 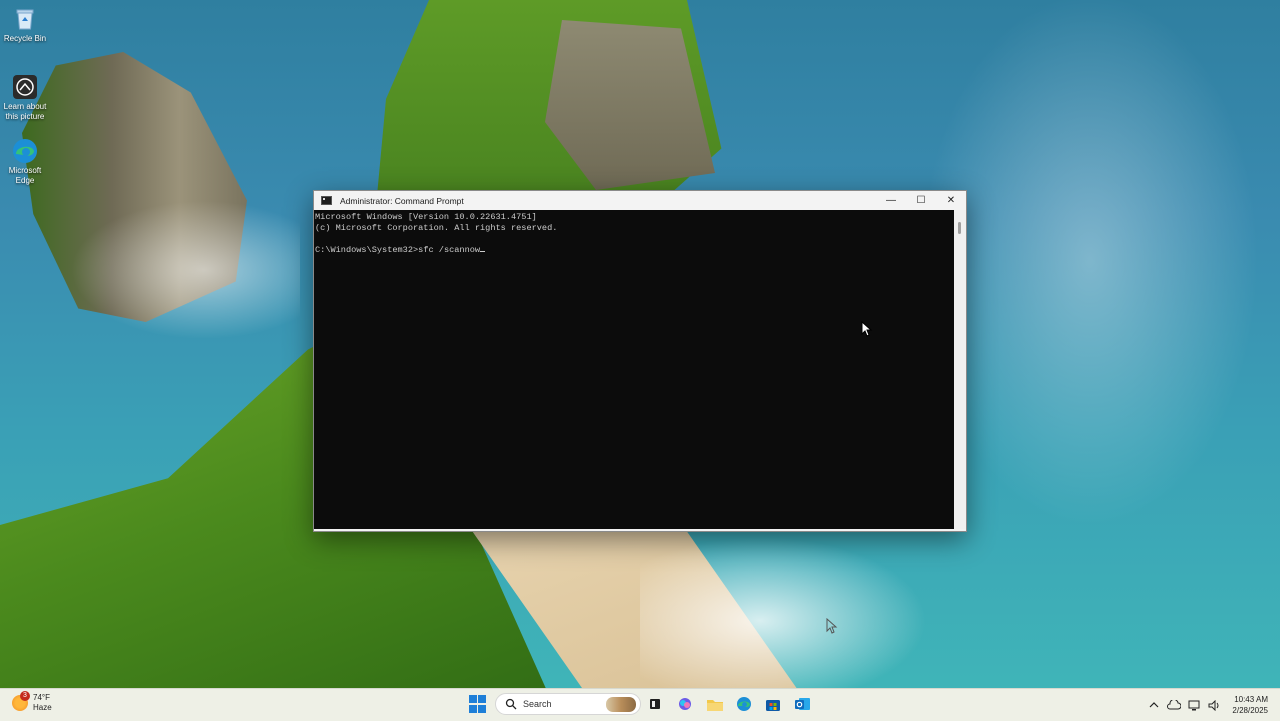 What do you see at coordinates (568, 704) in the screenshot?
I see `taskbar-search: Search` at bounding box center [568, 704].